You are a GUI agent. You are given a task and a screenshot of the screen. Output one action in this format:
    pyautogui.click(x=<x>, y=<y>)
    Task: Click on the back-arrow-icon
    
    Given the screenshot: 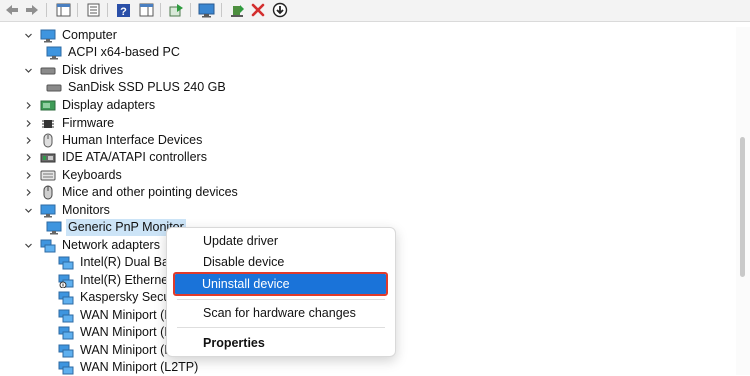 What is the action you would take?
    pyautogui.click(x=12, y=10)
    